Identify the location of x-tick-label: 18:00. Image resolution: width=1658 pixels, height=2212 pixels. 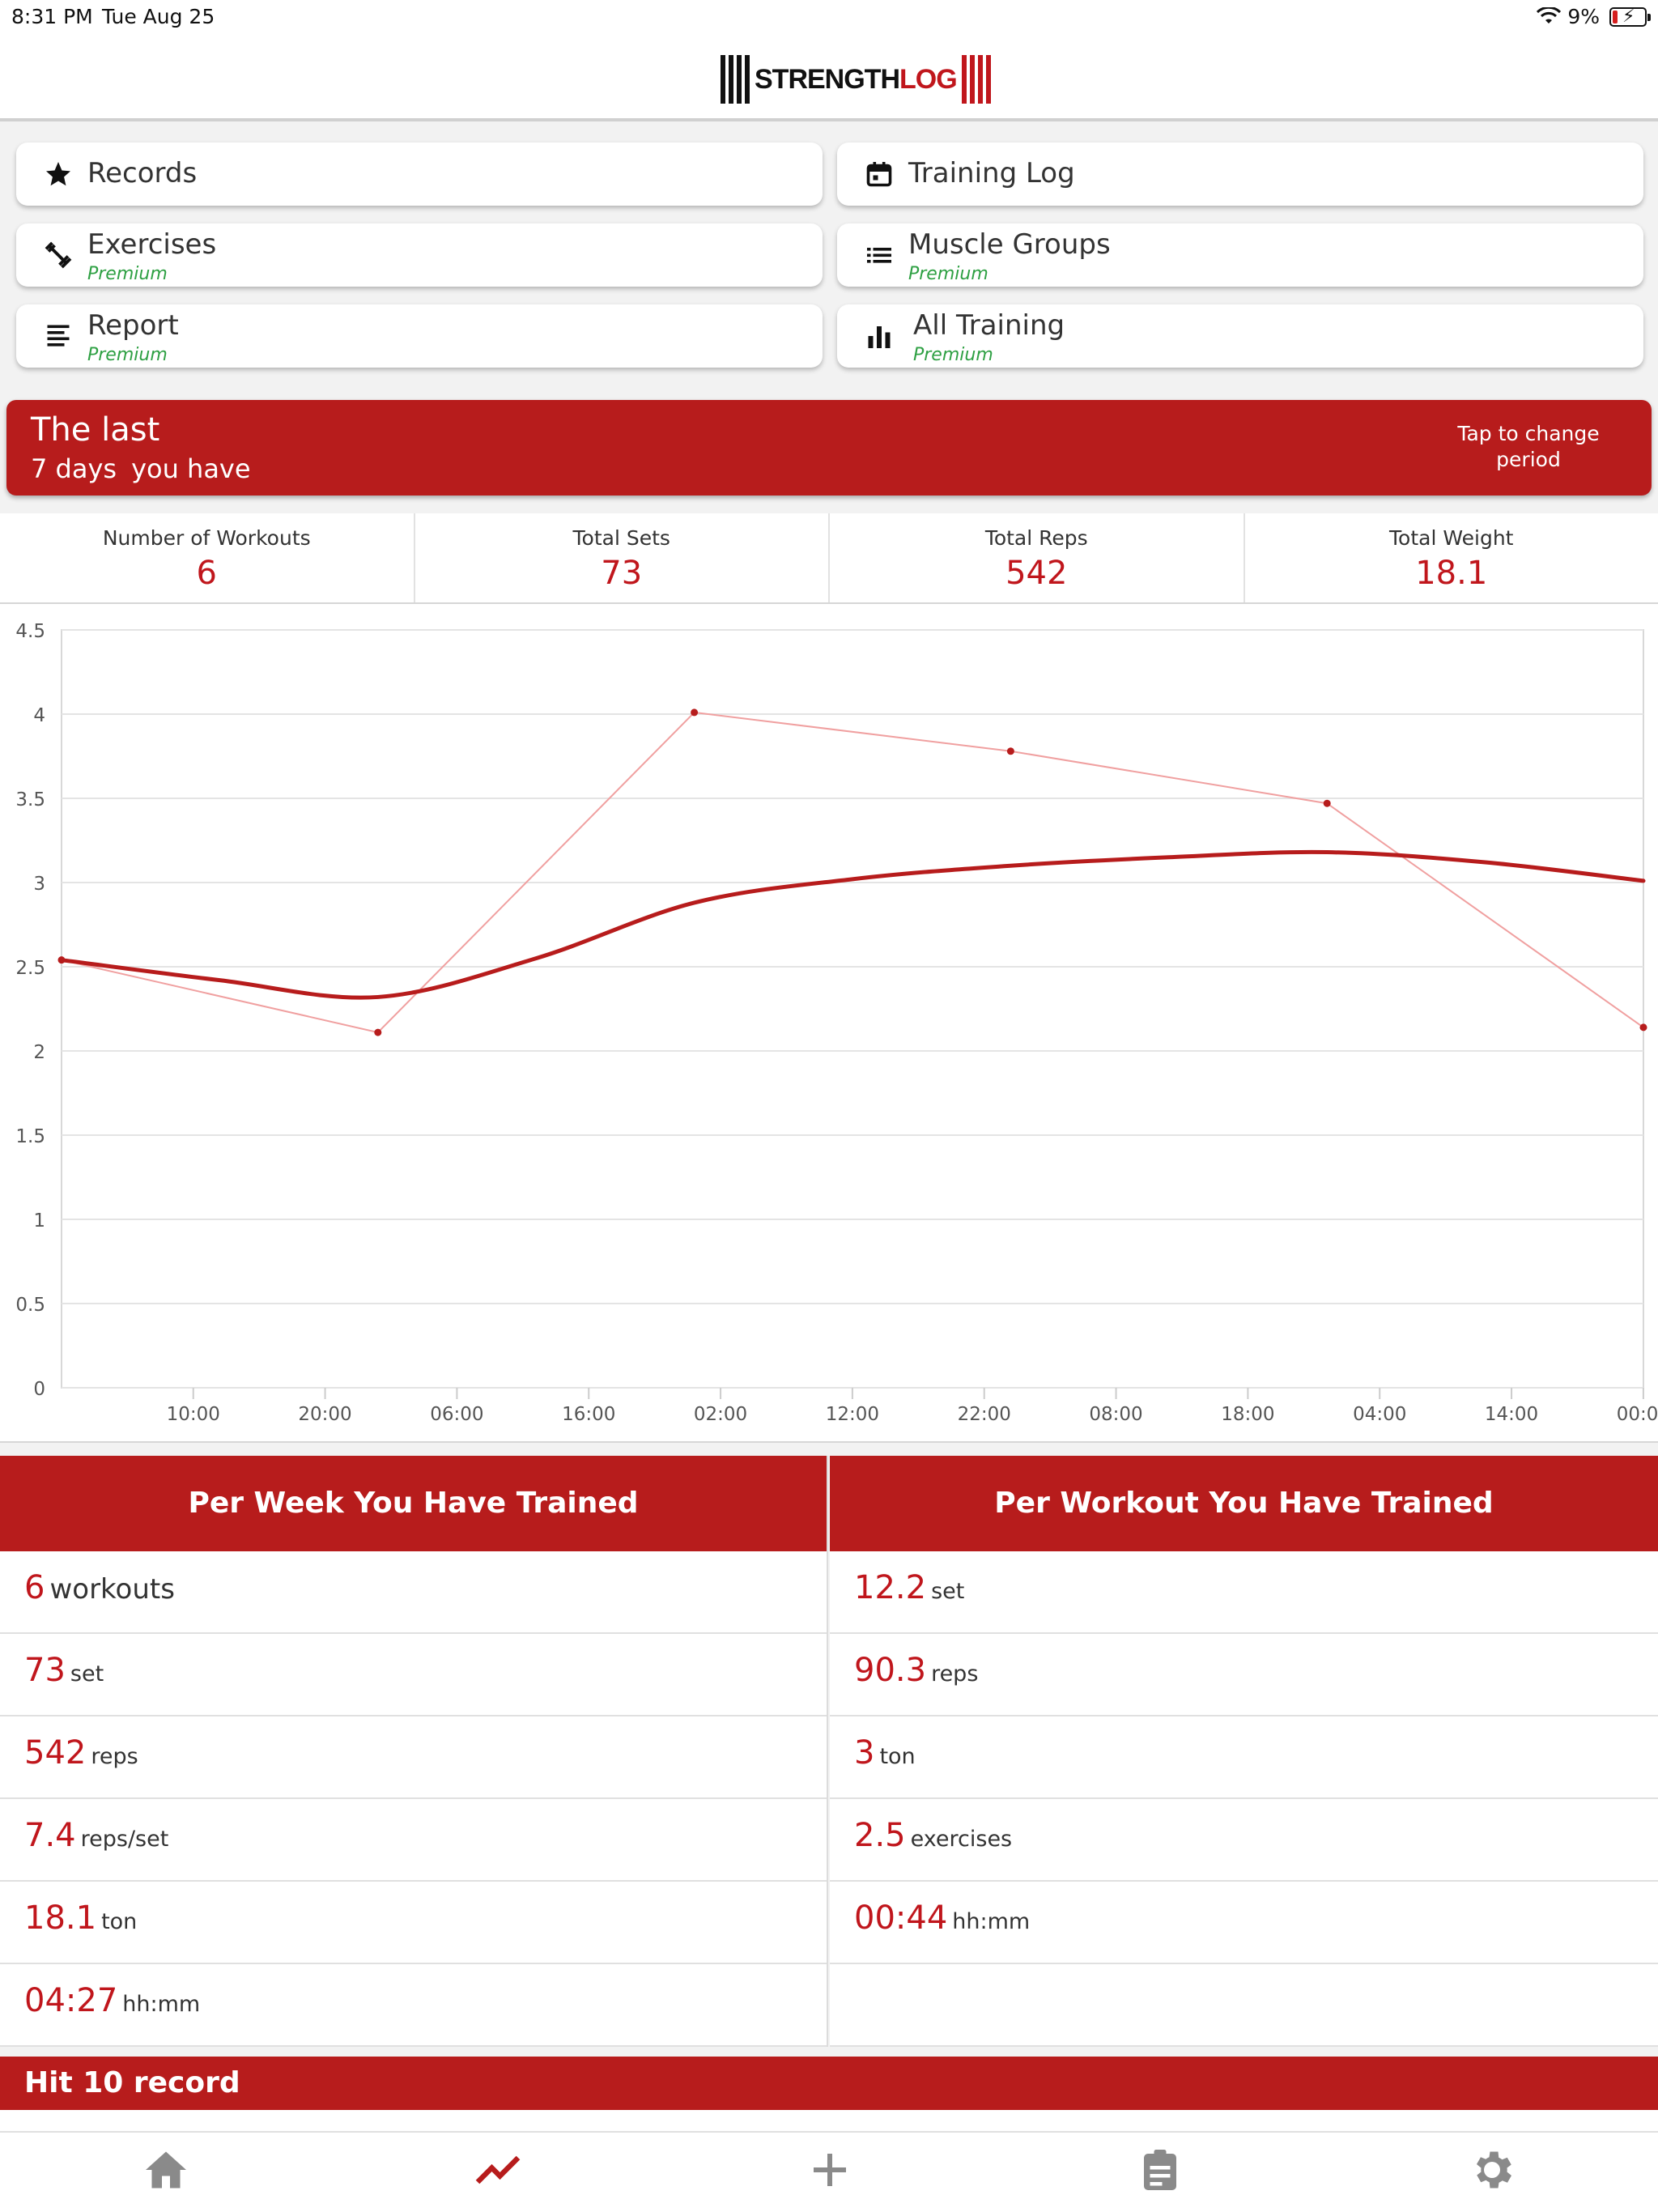
(1247, 1414).